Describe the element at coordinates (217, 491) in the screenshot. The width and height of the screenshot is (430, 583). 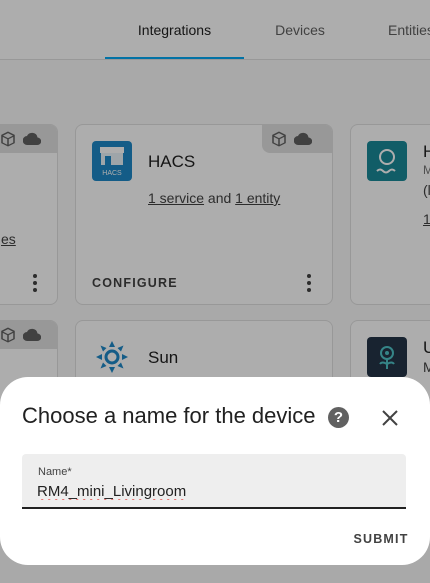
I see `name-input` at that location.